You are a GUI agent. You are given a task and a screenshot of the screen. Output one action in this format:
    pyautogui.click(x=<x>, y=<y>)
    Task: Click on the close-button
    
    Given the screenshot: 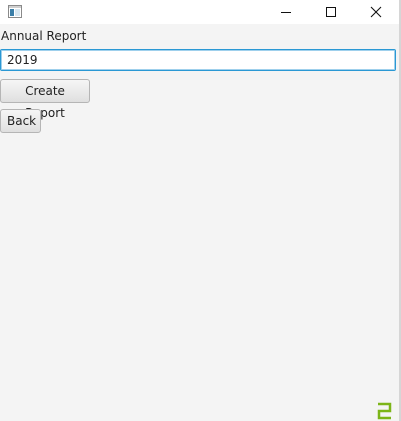 What is the action you would take?
    pyautogui.click(x=376, y=12)
    